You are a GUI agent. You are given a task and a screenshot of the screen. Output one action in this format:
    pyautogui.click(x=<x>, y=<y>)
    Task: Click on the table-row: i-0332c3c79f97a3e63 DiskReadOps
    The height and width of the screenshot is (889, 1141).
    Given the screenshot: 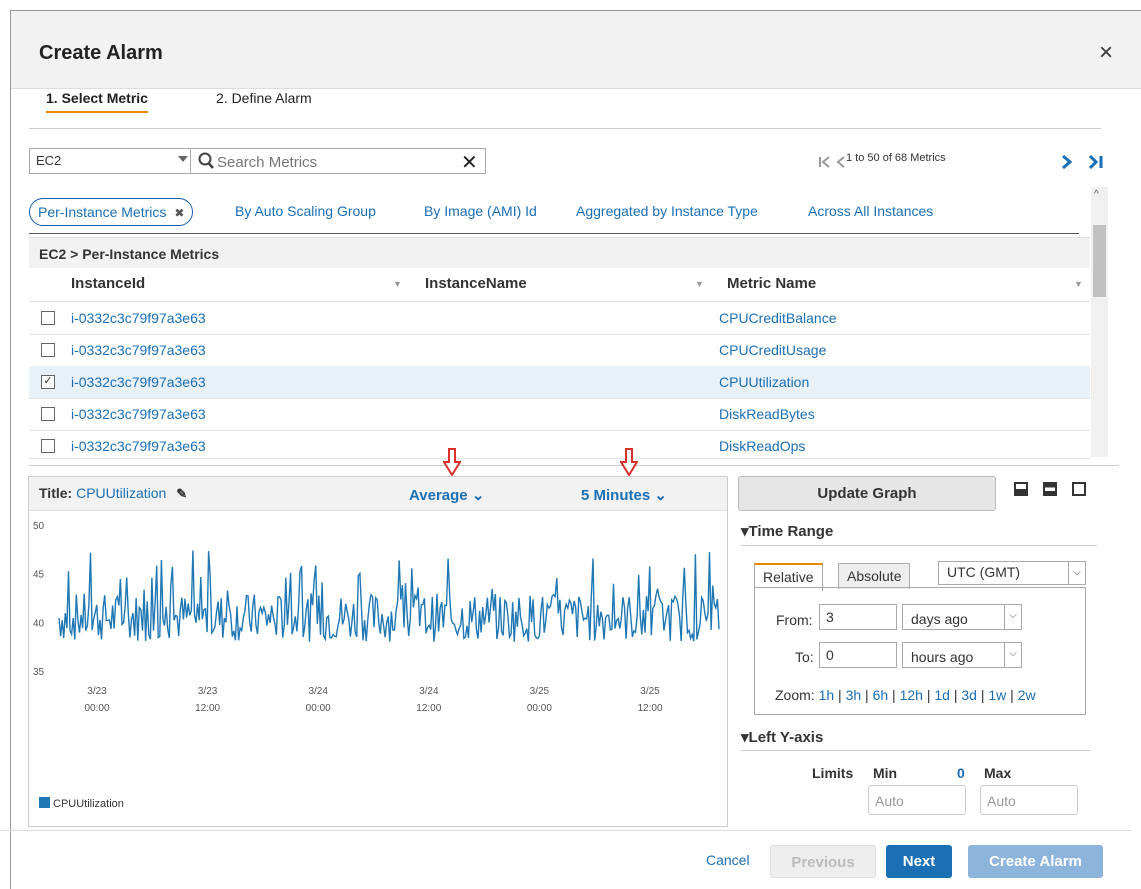 What is the action you would take?
    pyautogui.click(x=559, y=444)
    